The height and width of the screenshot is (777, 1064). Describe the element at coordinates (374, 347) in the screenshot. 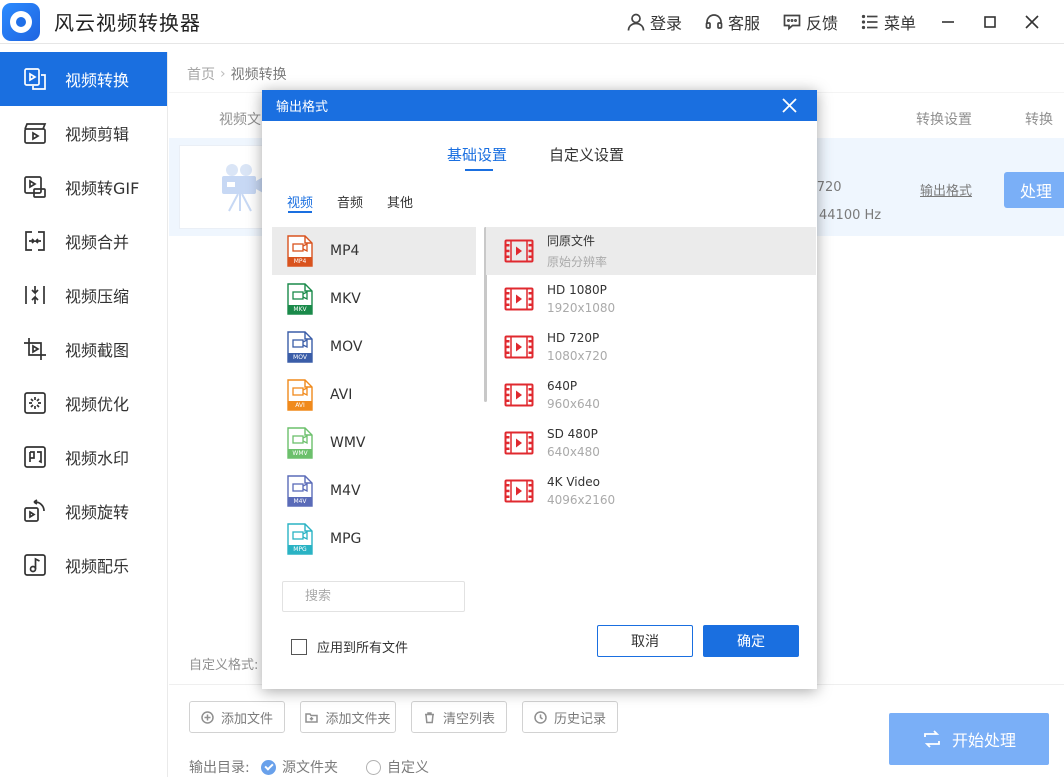

I see `format-item-mov: MOV MOV` at that location.